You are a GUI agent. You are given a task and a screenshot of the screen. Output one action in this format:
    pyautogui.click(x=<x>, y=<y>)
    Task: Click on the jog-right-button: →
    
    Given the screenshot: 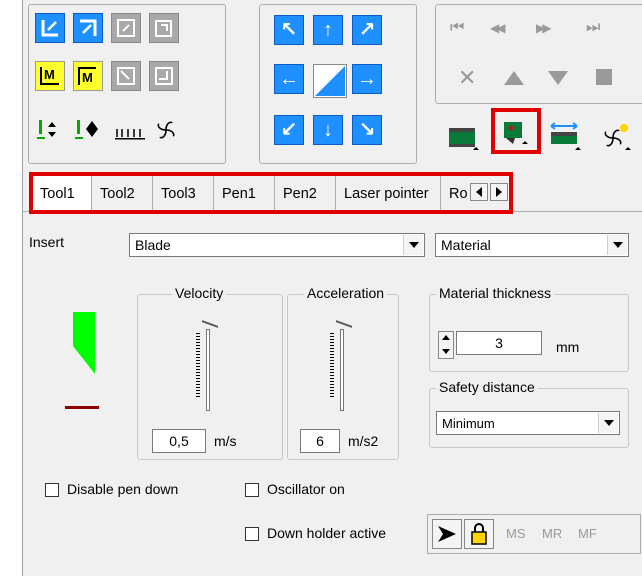 What is the action you would take?
    pyautogui.click(x=367, y=79)
    